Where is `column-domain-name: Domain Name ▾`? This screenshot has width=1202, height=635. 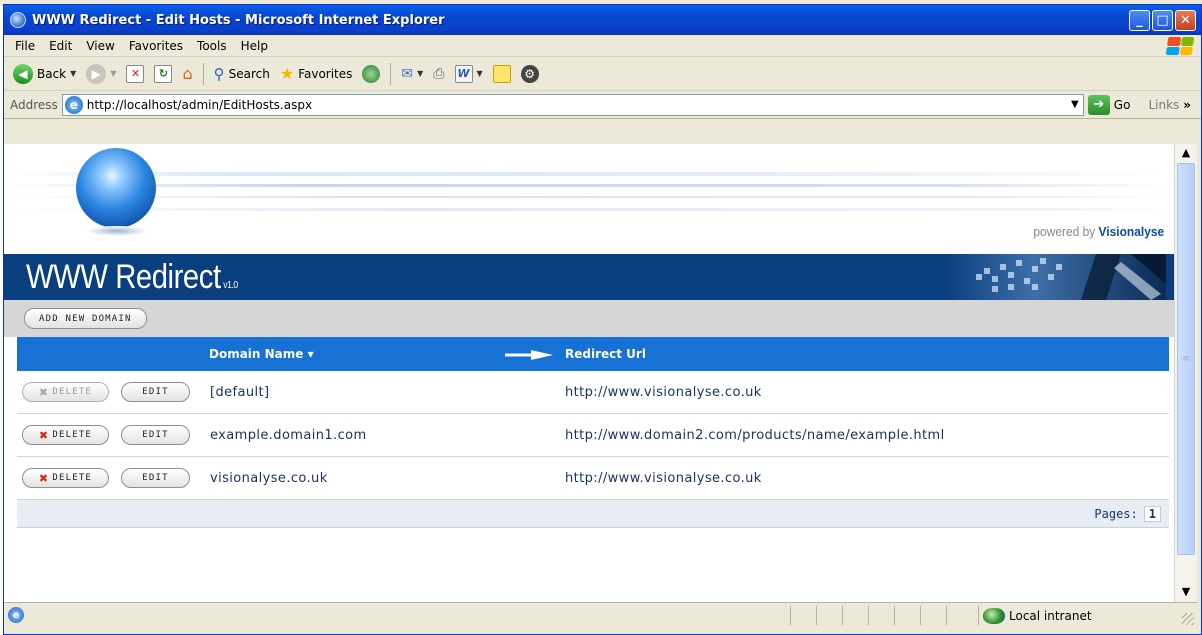
column-domain-name: Domain Name ▾ is located at coordinates (261, 354).